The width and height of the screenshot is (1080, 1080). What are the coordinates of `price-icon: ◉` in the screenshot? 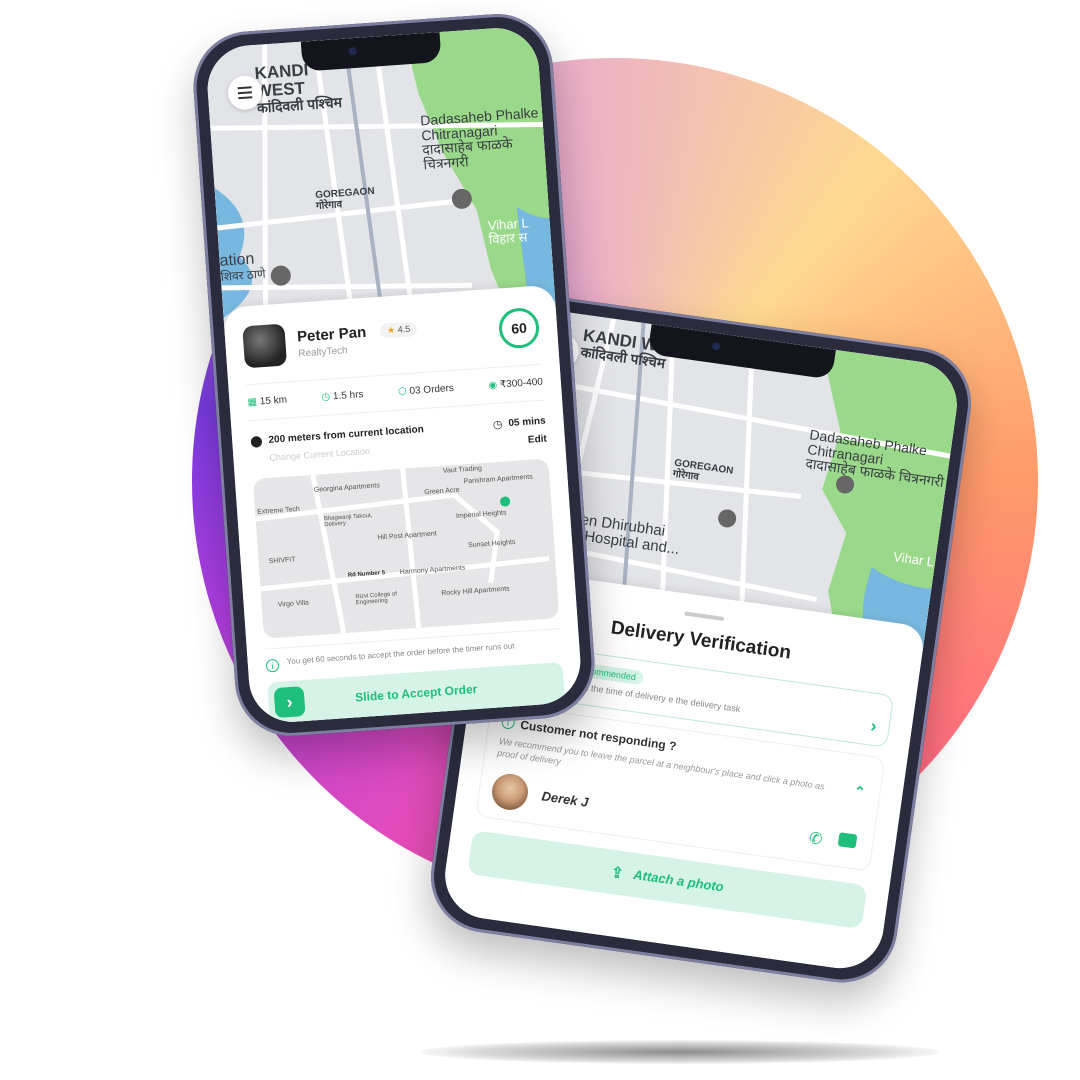 It's located at (493, 385).